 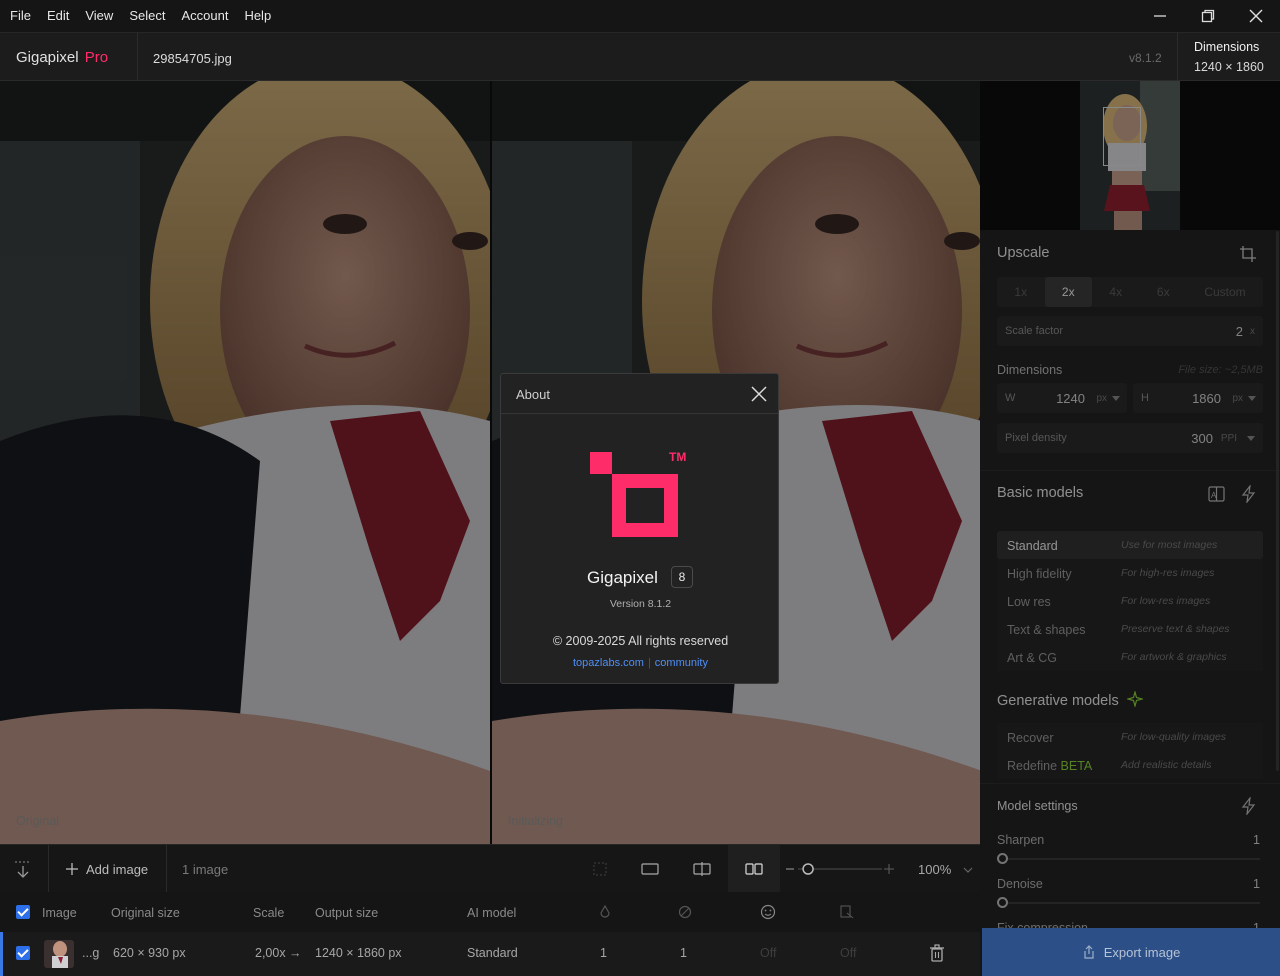 What do you see at coordinates (23, 912) in the screenshot?
I see `select-all-checkbox` at bounding box center [23, 912].